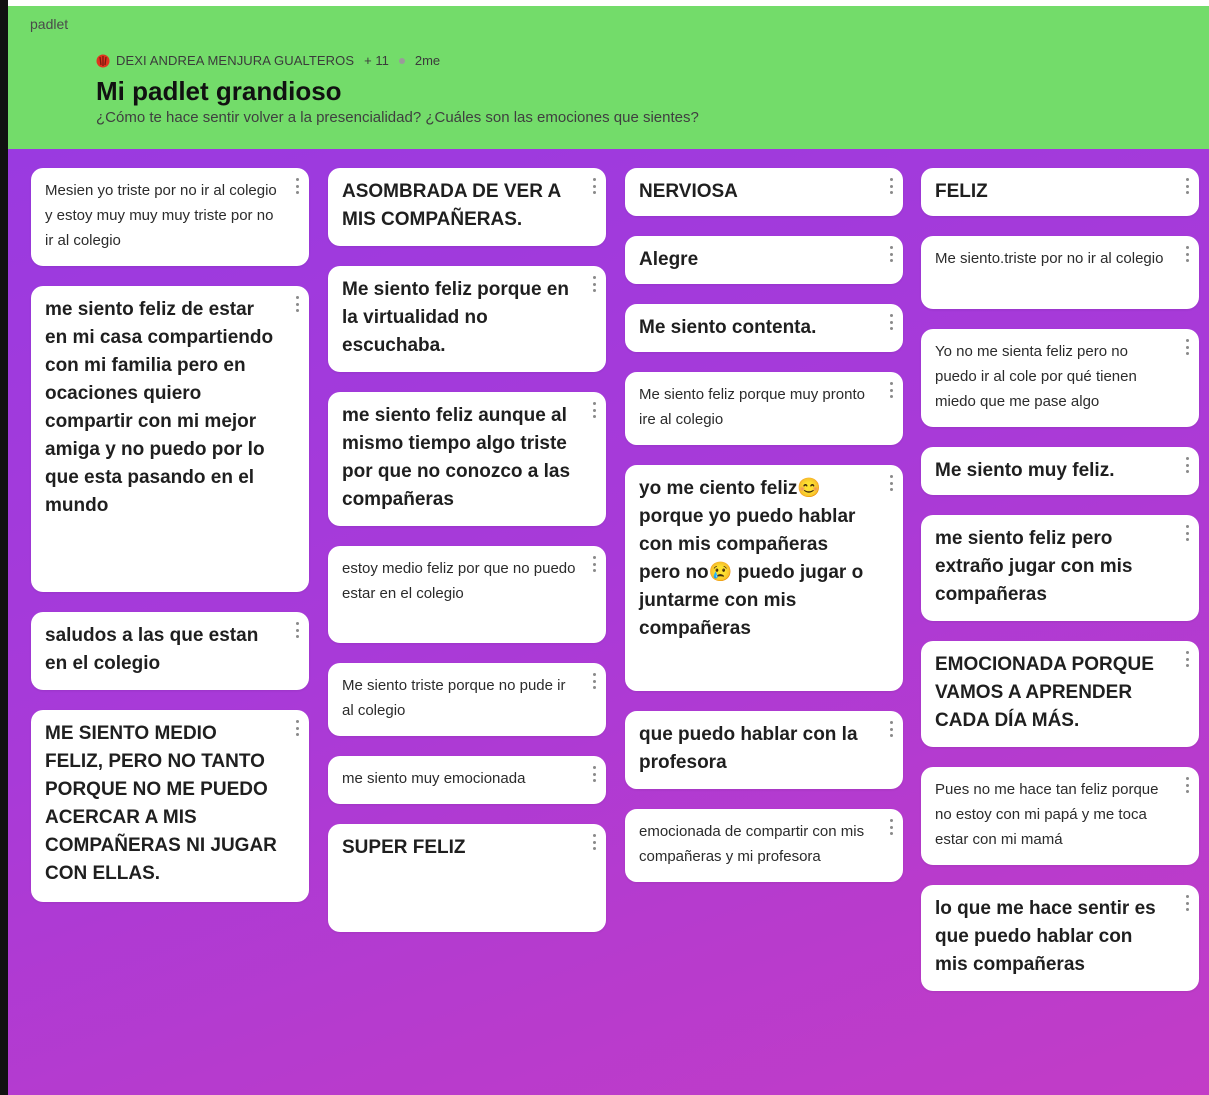 This screenshot has height=1095, width=1209. I want to click on post-text: Alegre, so click(669, 259).